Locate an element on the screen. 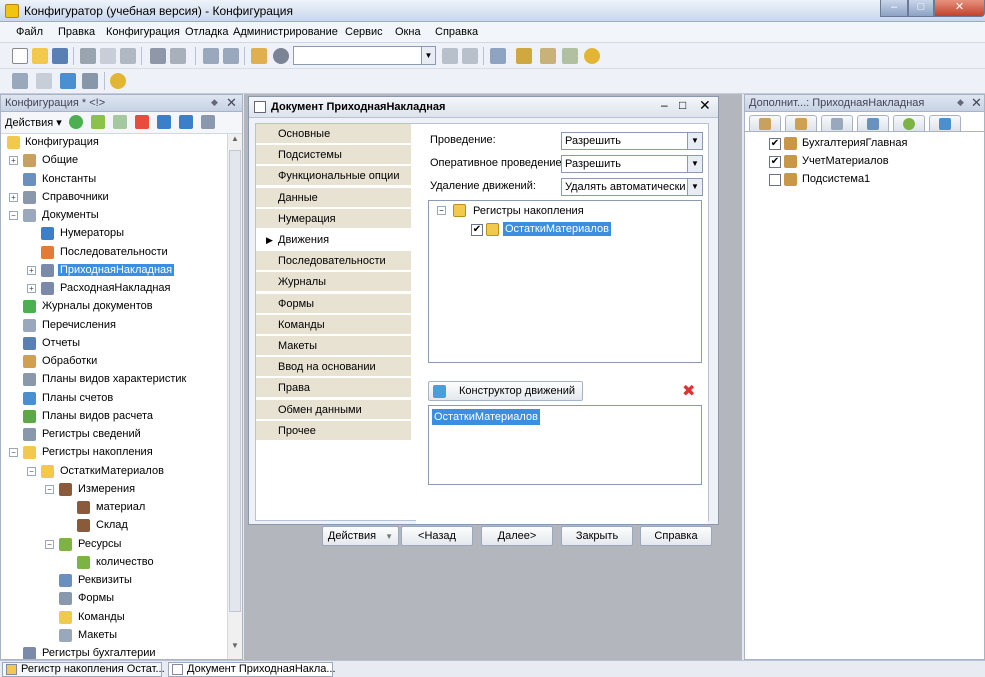  tree-item: − Документы is located at coordinates (114, 216).